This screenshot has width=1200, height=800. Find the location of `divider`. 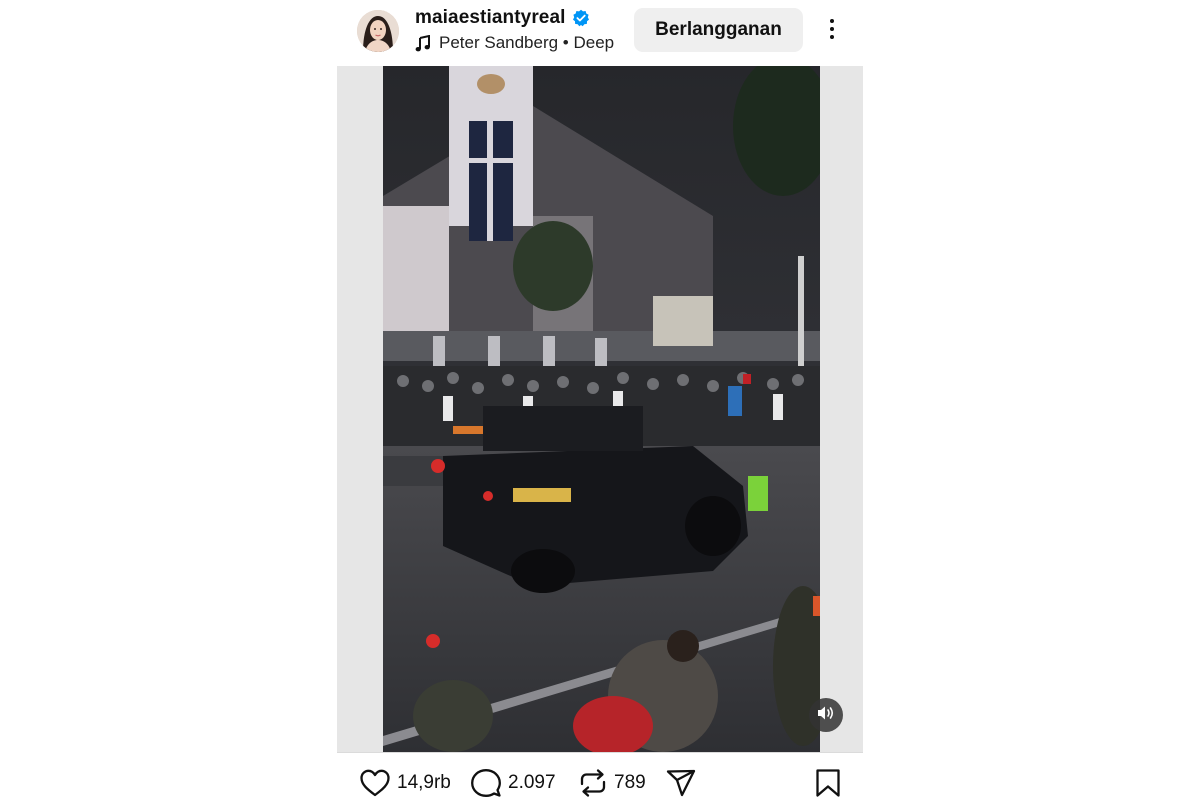

divider is located at coordinates (600, 752).